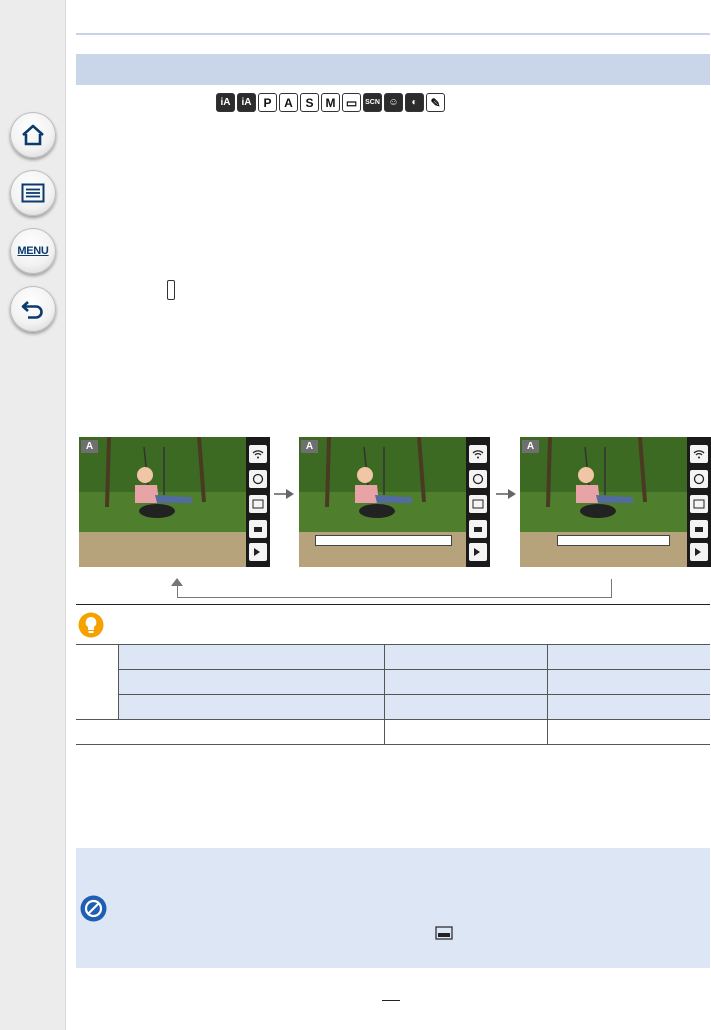 The width and height of the screenshot is (711, 1030). Describe the element at coordinates (177, 591) in the screenshot. I see `cycle-arrow-left-leg` at that location.